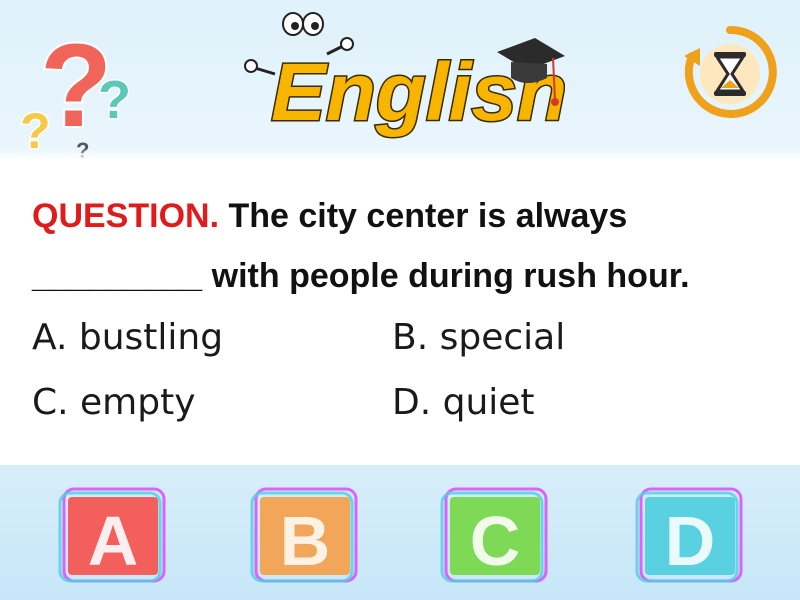 The height and width of the screenshot is (600, 800). Describe the element at coordinates (479, 337) in the screenshot. I see `option-b: B. special` at that location.